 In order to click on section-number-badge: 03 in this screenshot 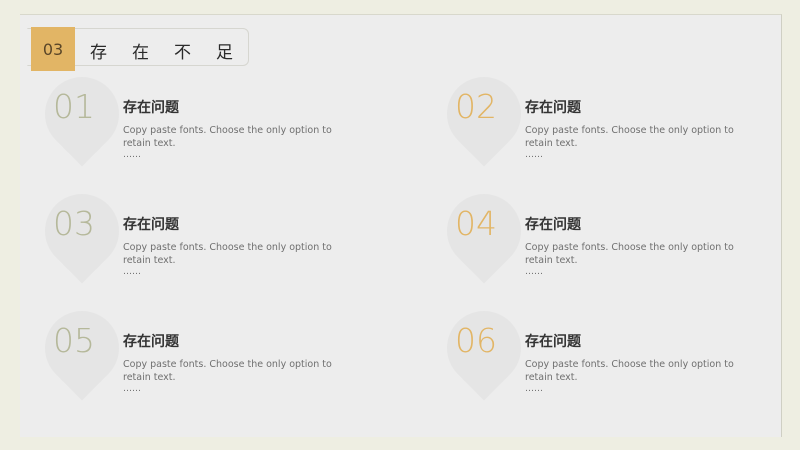, I will do `click(53, 49)`.